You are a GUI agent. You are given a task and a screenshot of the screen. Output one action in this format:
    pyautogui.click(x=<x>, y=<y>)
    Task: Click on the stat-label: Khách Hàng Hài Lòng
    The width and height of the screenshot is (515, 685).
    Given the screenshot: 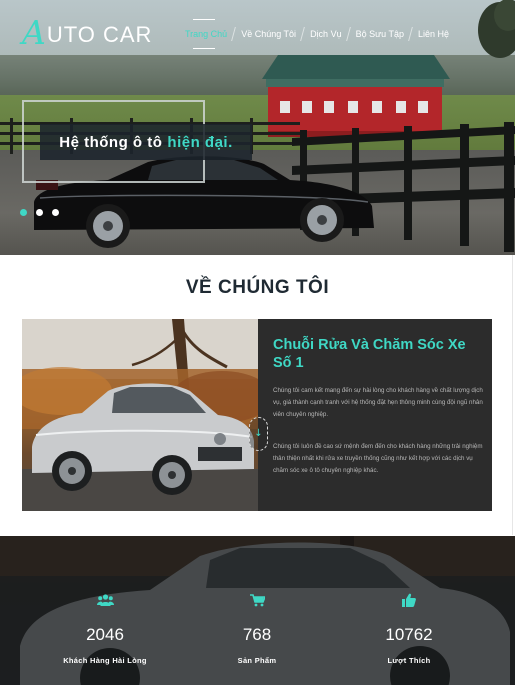 What is the action you would take?
    pyautogui.click(x=105, y=660)
    